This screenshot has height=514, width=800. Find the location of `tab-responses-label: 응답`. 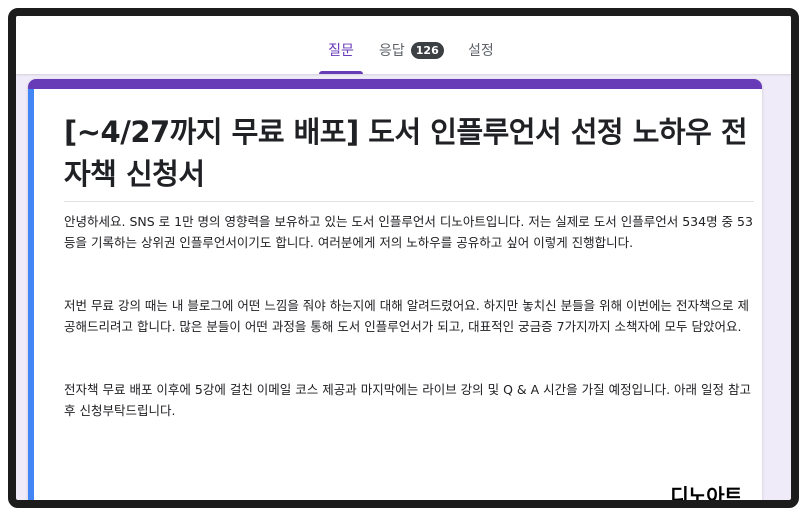

tab-responses-label: 응답 is located at coordinates (392, 51).